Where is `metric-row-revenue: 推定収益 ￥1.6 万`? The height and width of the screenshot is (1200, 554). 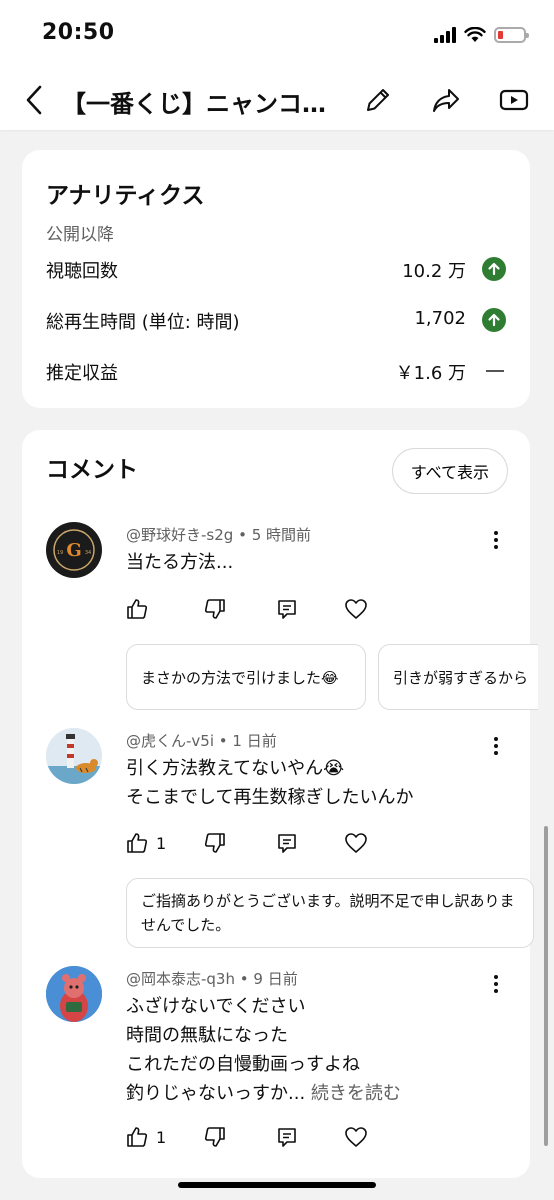 metric-row-revenue: 推定収益 ￥1.6 万 is located at coordinates (276, 371).